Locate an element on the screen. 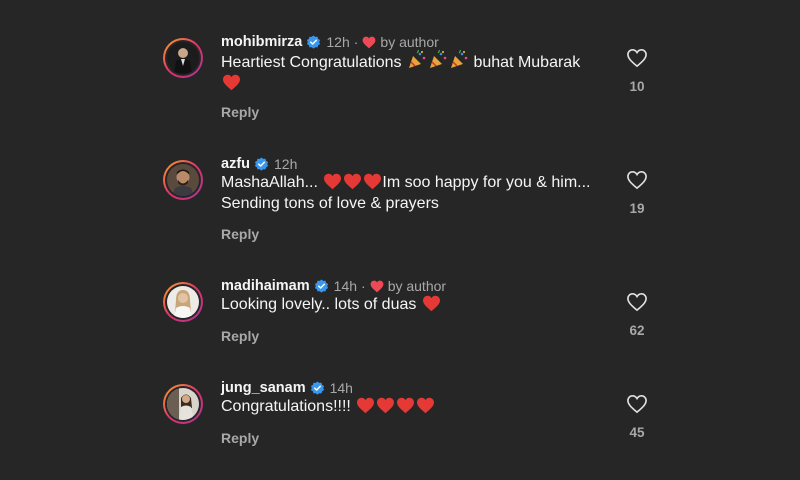 Image resolution: width=800 pixels, height=480 pixels. like-area: 62 is located at coordinates (637, 315).